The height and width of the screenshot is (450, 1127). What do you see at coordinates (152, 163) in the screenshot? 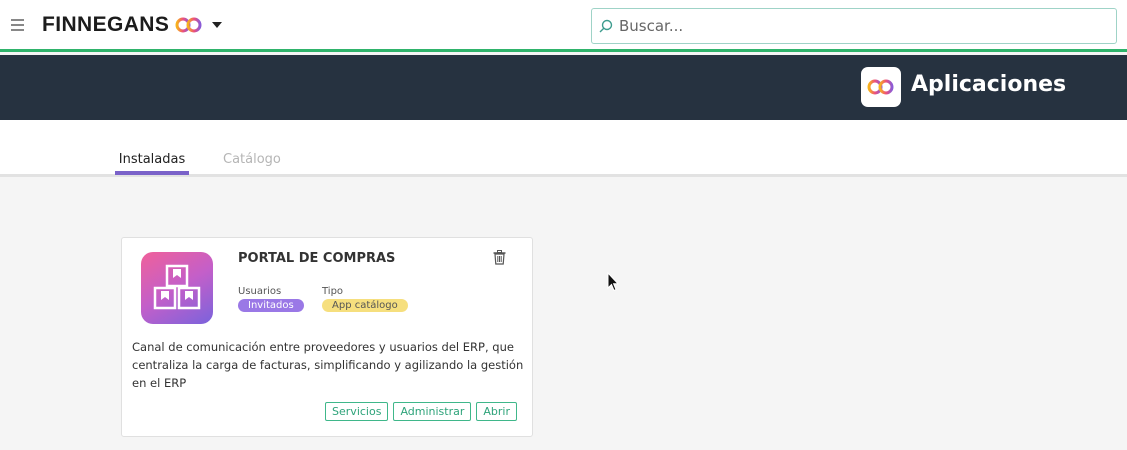
I see `tab-installed: Instaladas` at bounding box center [152, 163].